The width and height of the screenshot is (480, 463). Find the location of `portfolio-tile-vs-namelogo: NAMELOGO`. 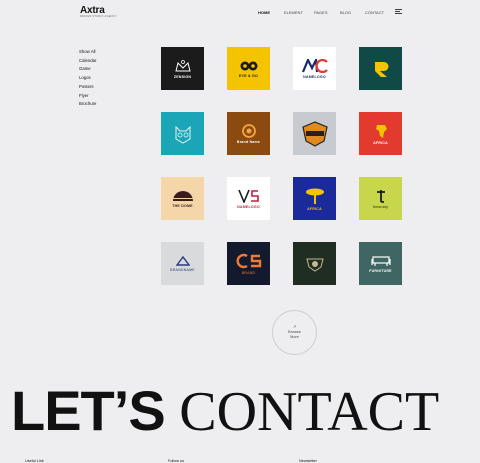

portfolio-tile-vs-namelogo: NAMELOGO is located at coordinates (248, 198).